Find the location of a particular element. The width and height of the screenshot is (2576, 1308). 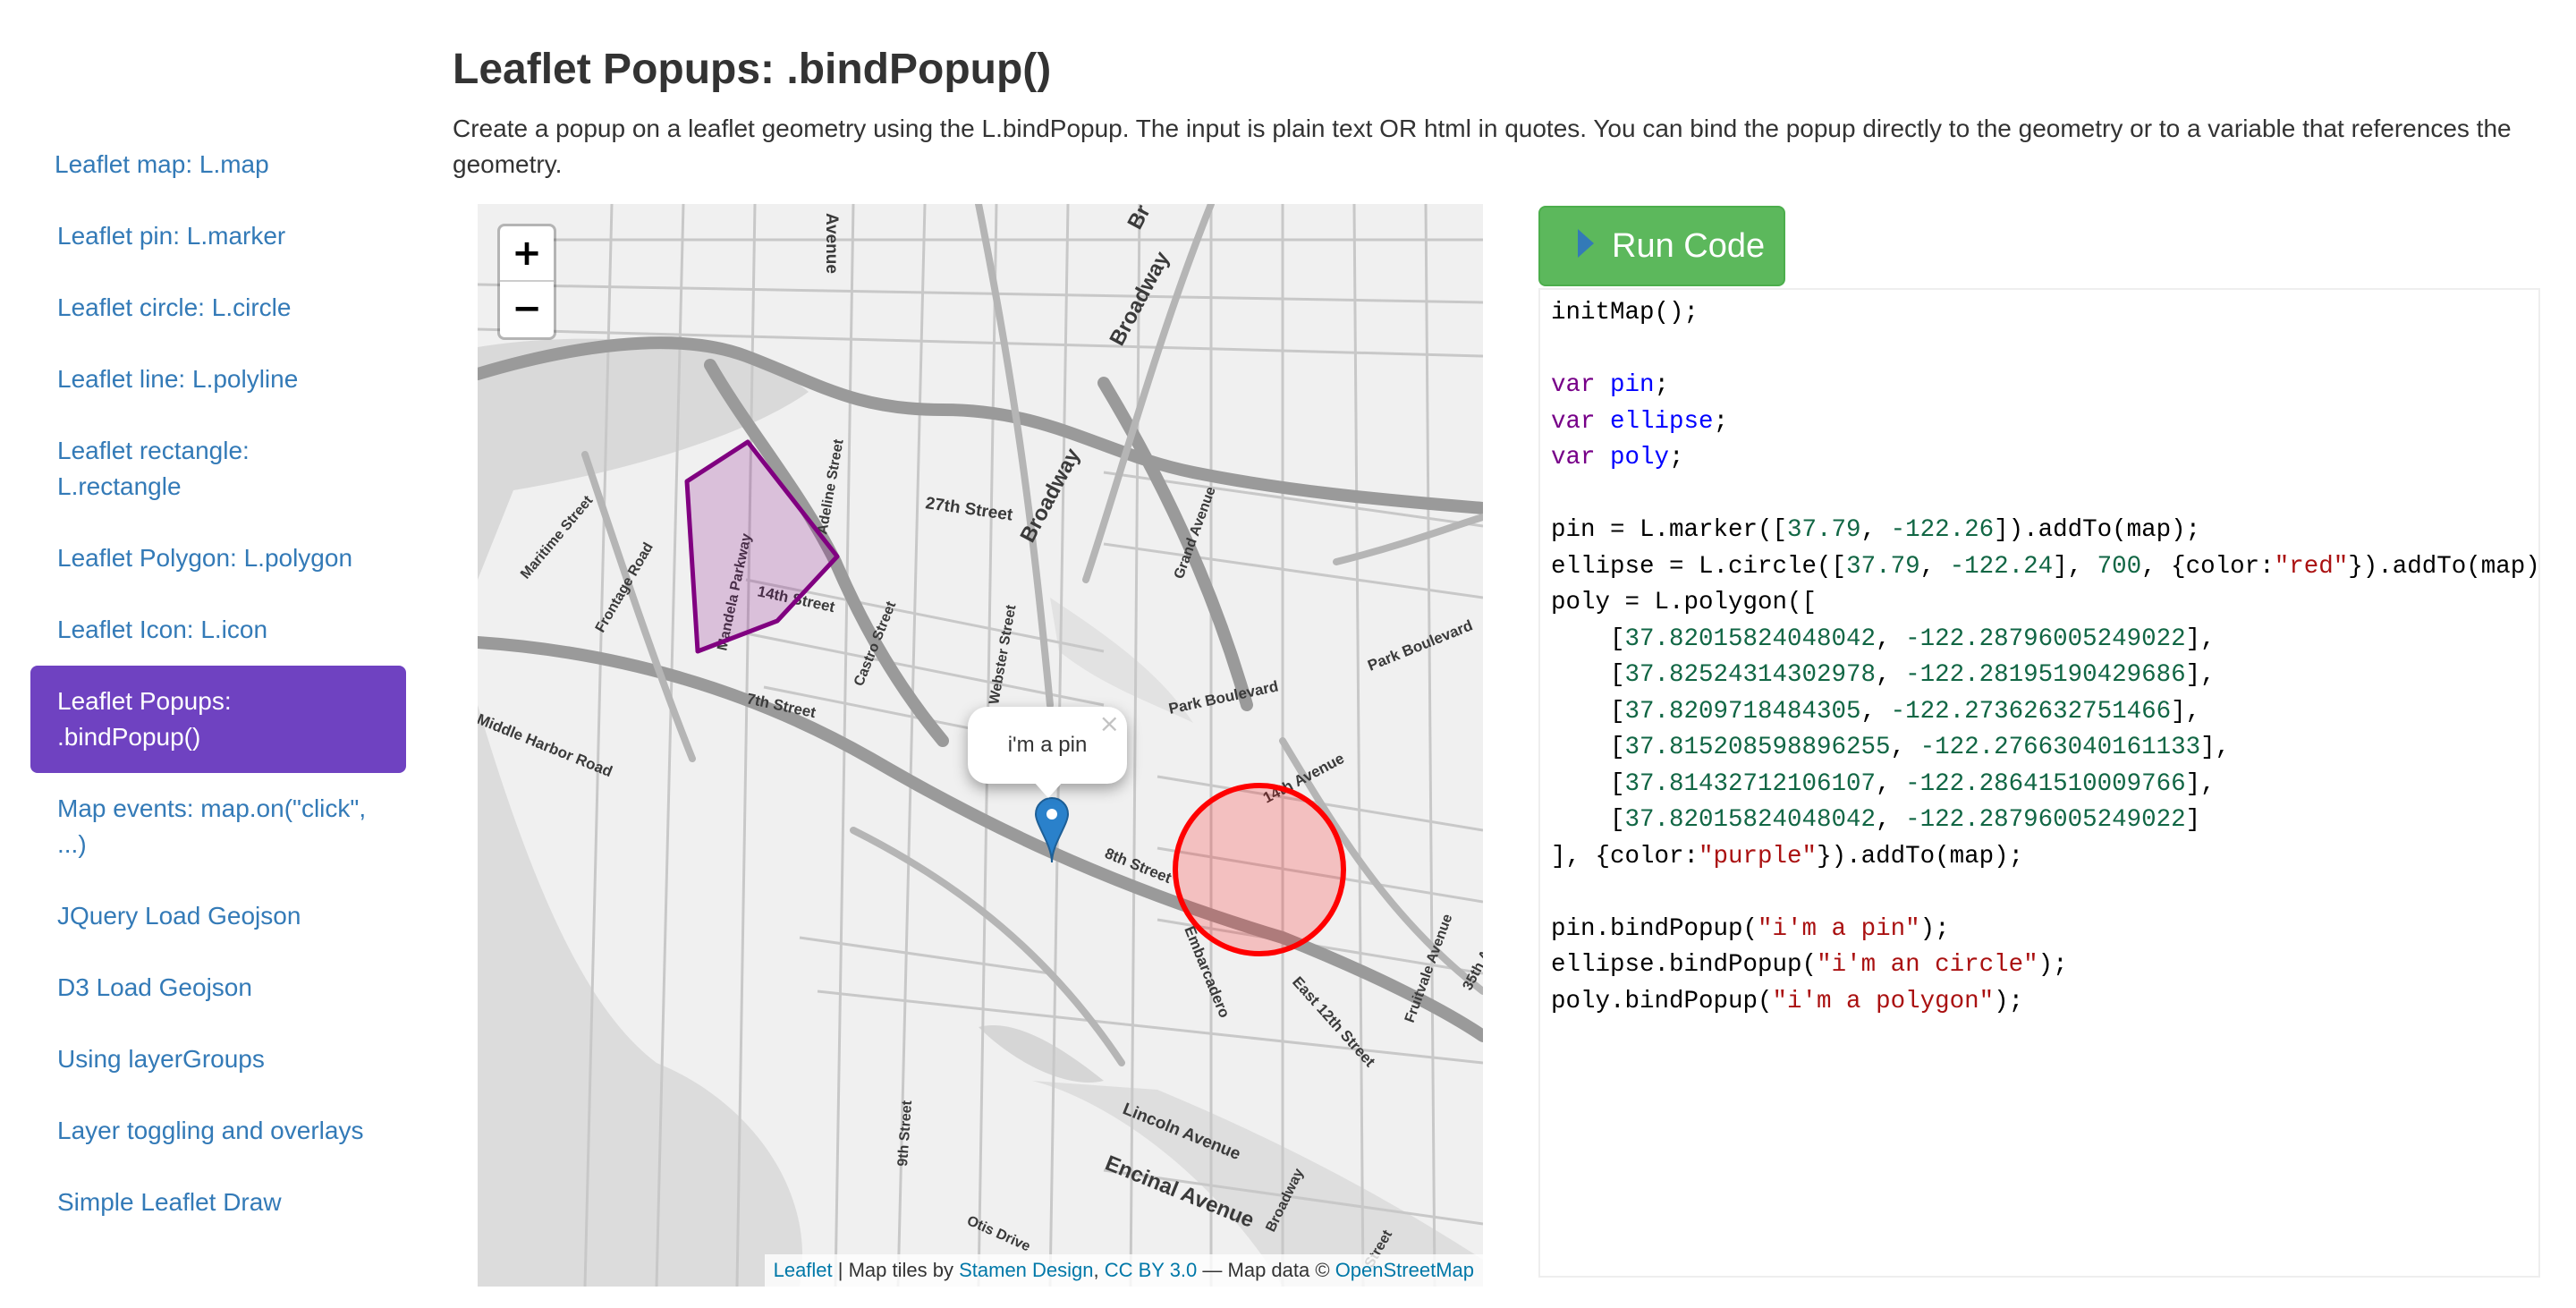

osm-link: OpenStreetMap is located at coordinates (1404, 1270).